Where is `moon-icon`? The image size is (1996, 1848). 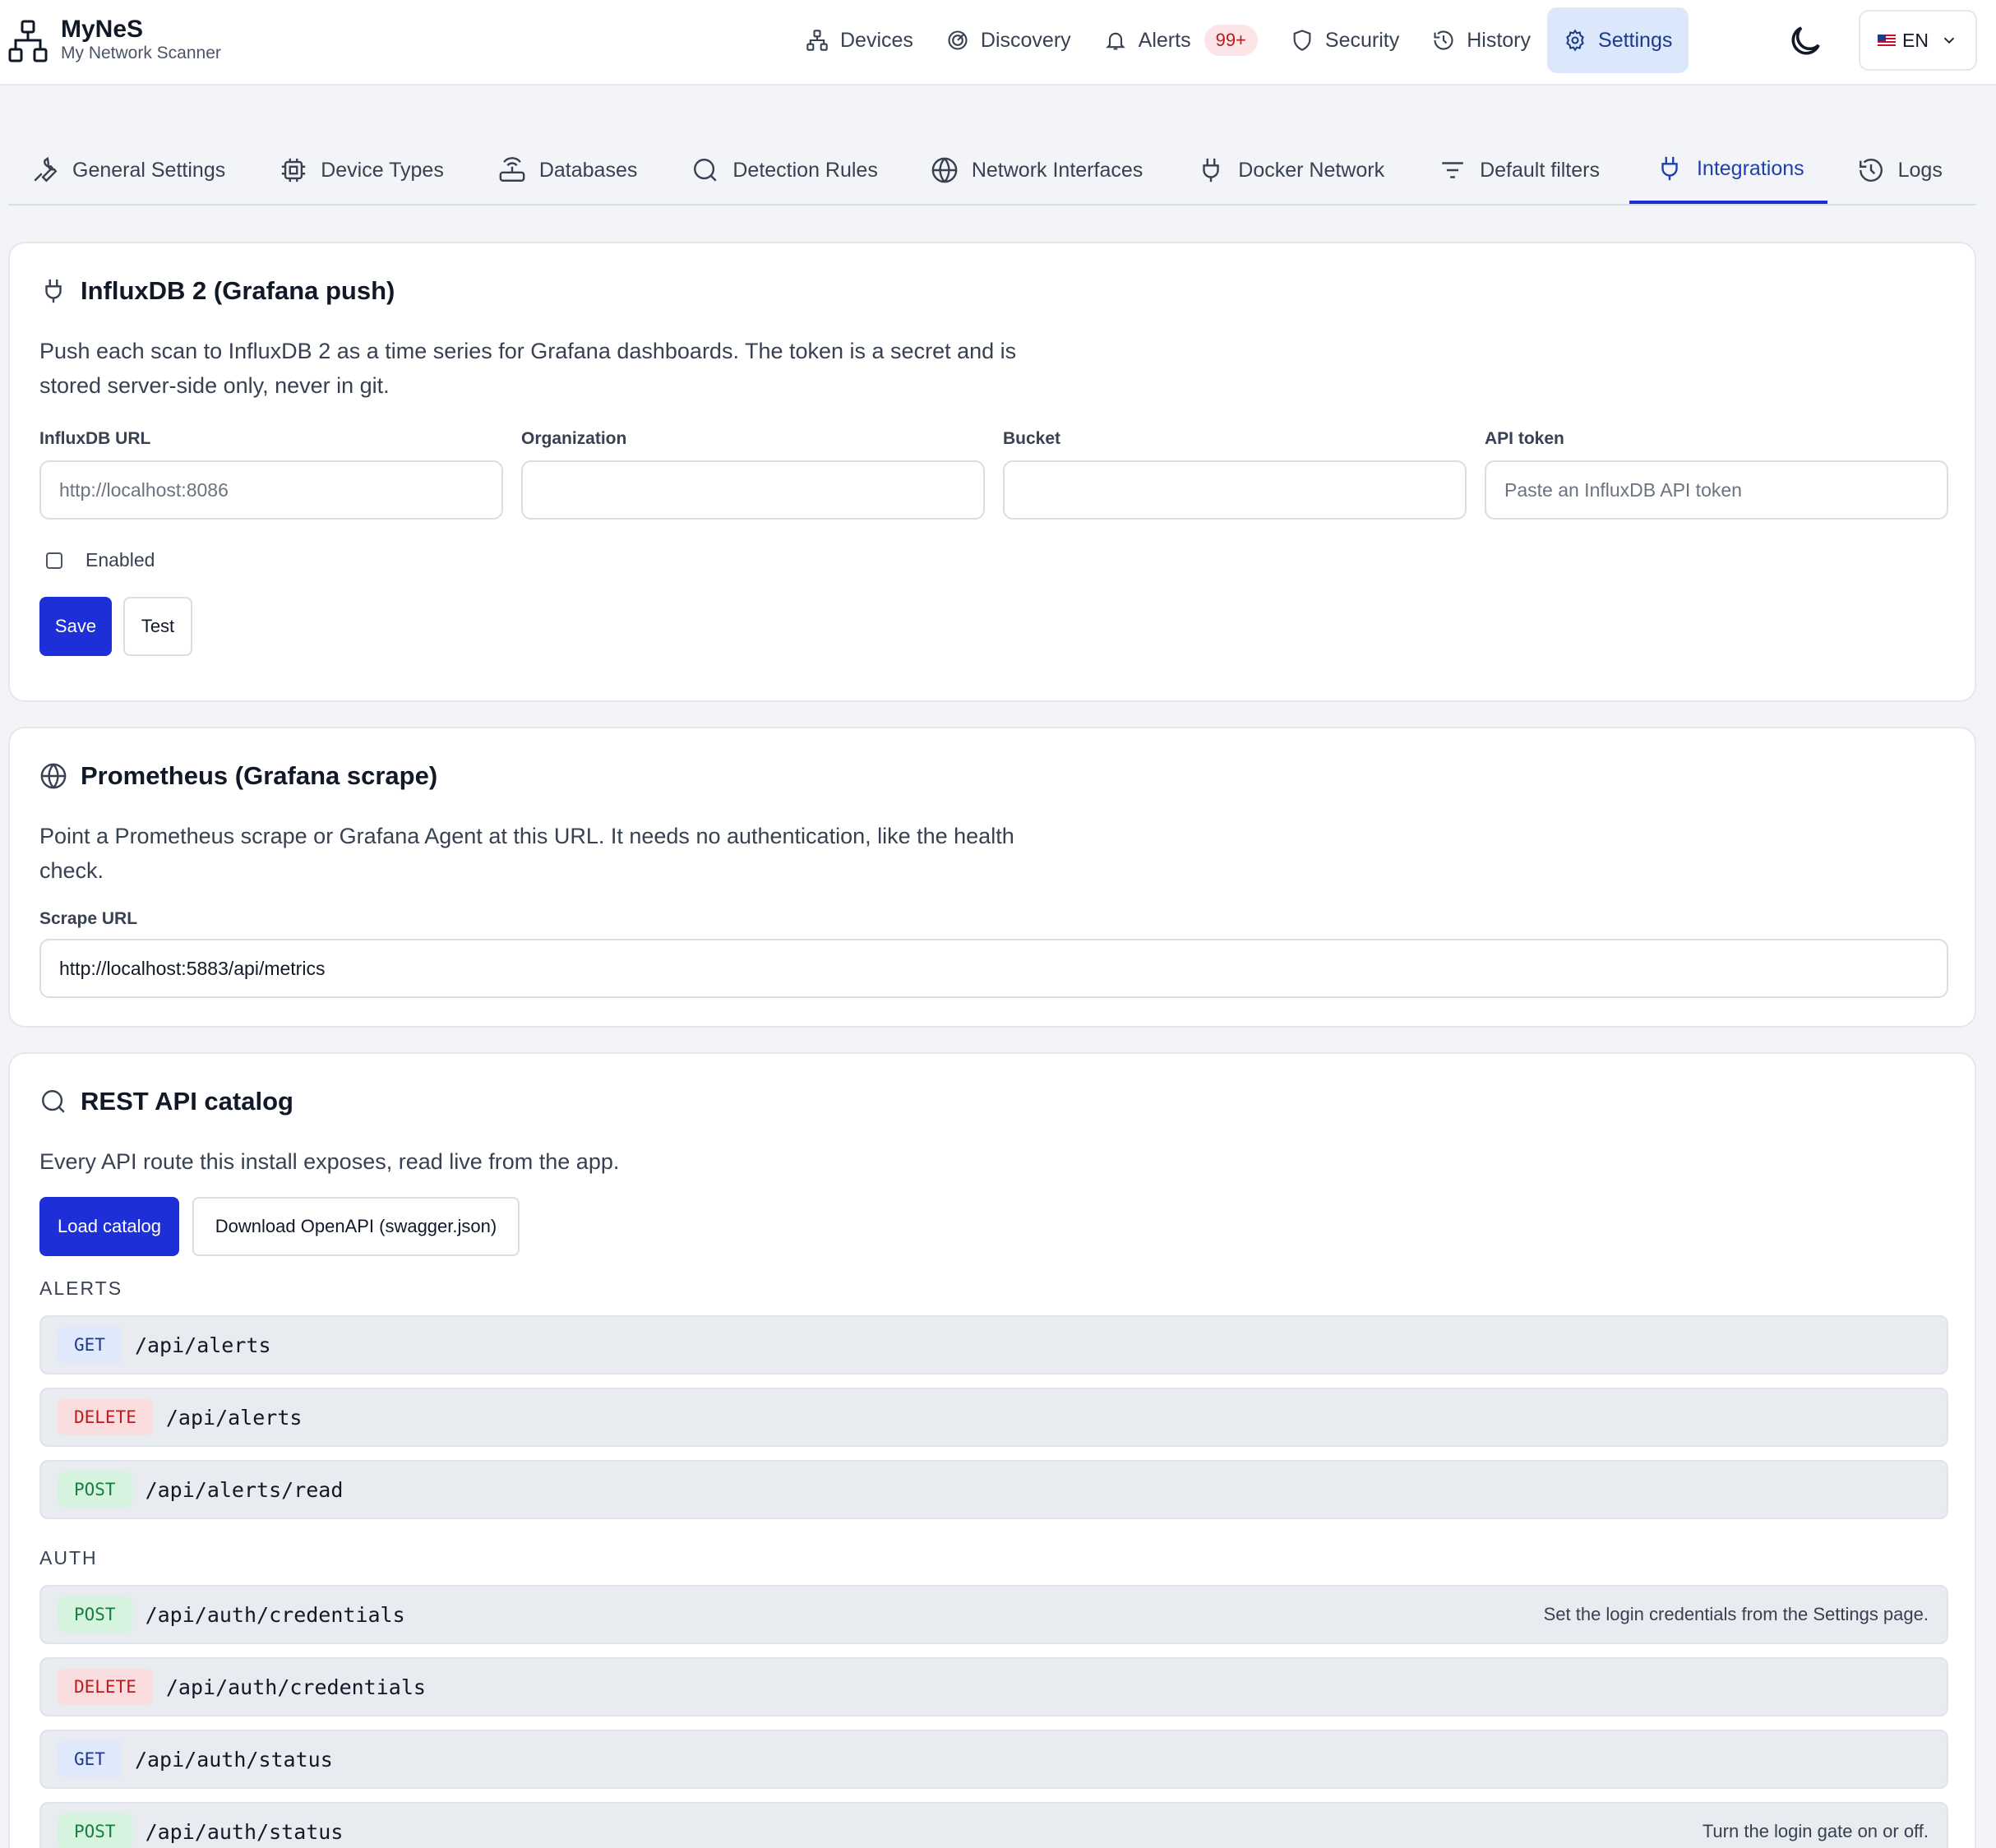 moon-icon is located at coordinates (1806, 41).